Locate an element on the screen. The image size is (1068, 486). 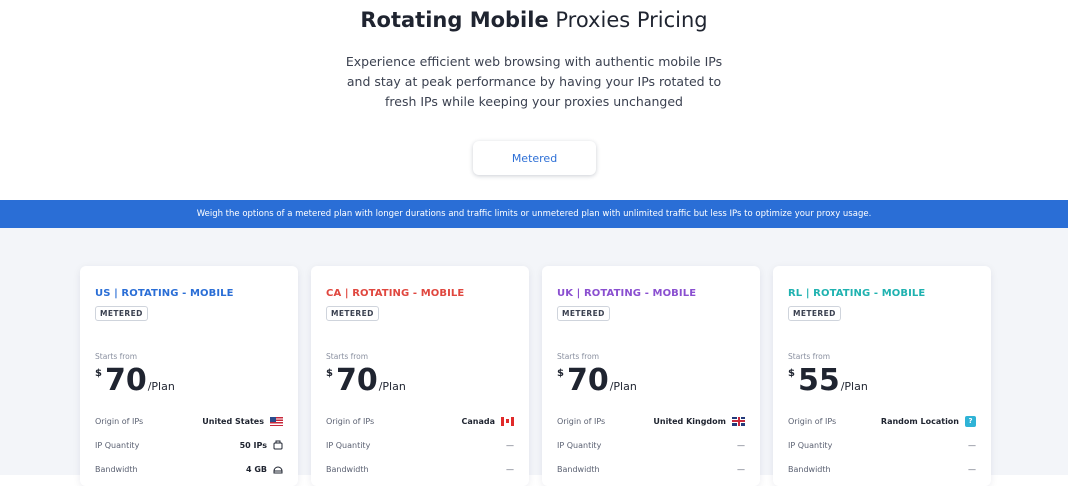
plan-name: US | ROTATING - MOBILE is located at coordinates (164, 293).